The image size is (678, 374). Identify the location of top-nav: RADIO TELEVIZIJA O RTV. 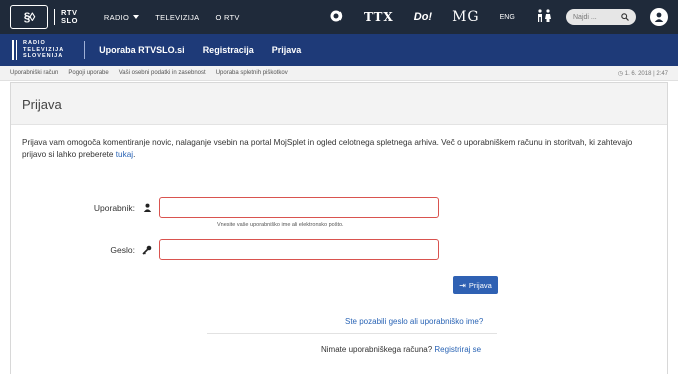
(180, 17).